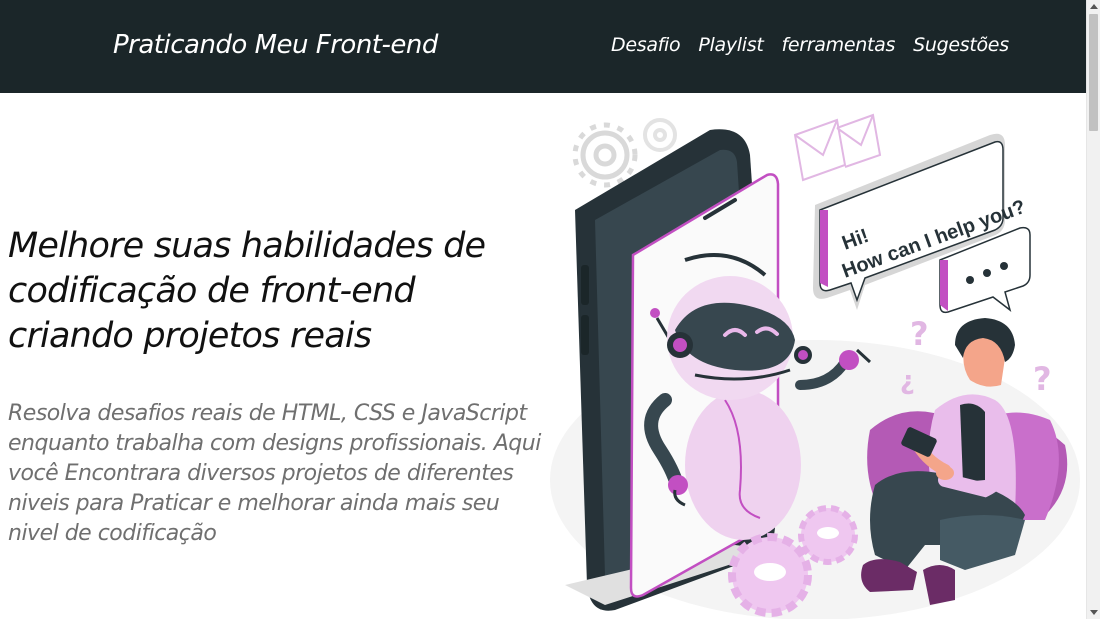 The image size is (1100, 619). I want to click on envelope-icon, so click(837, 147).